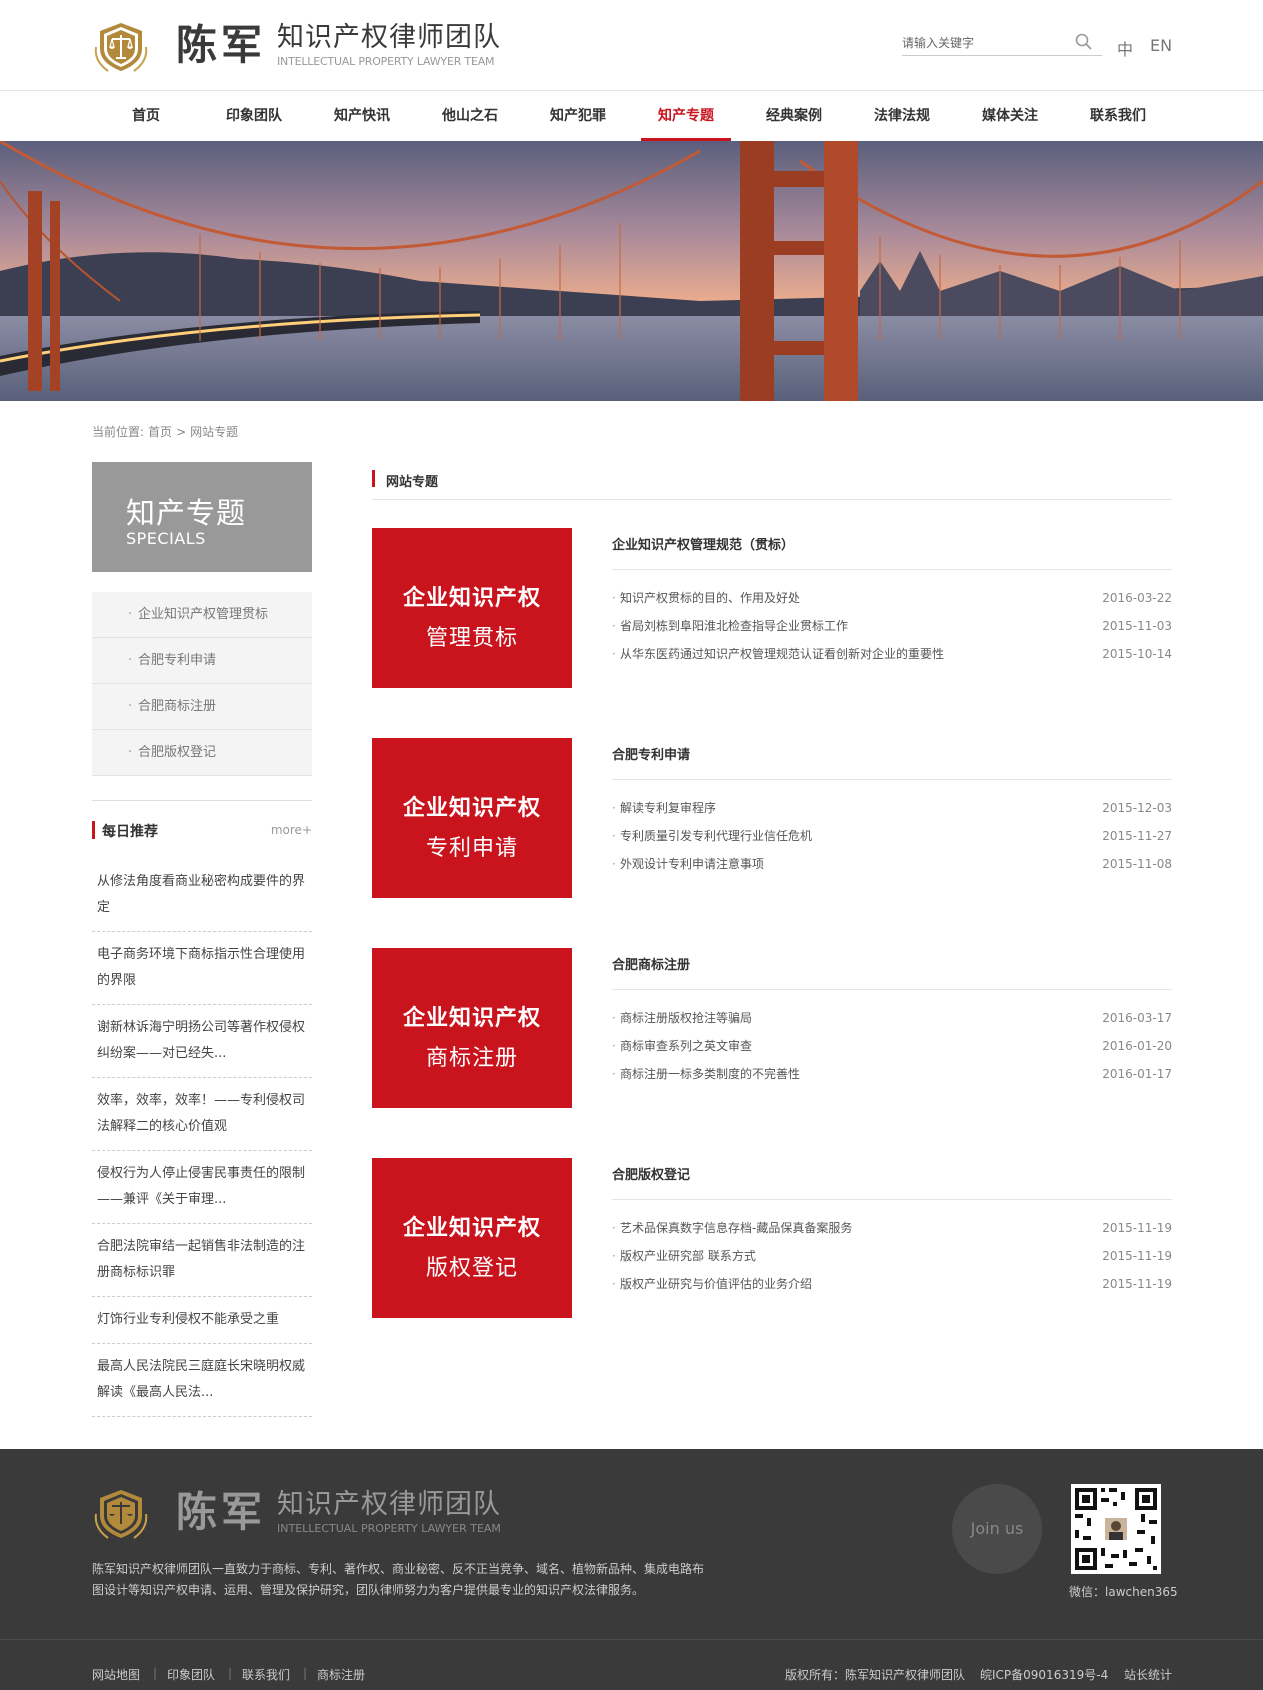 The width and height of the screenshot is (1263, 1690). What do you see at coordinates (471, 1018) in the screenshot?
I see `topic-card-title: 企业知识产权` at bounding box center [471, 1018].